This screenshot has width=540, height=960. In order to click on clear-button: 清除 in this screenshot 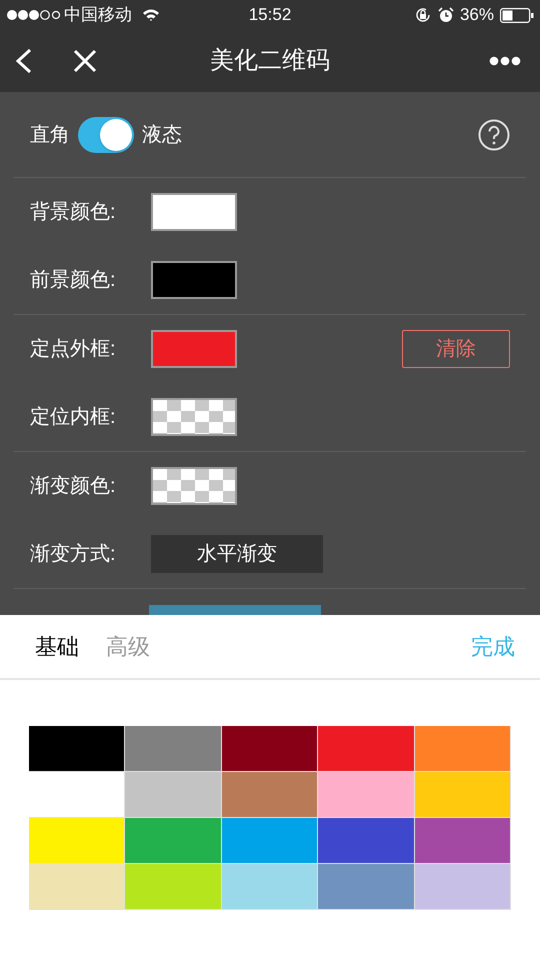, I will do `click(456, 349)`.